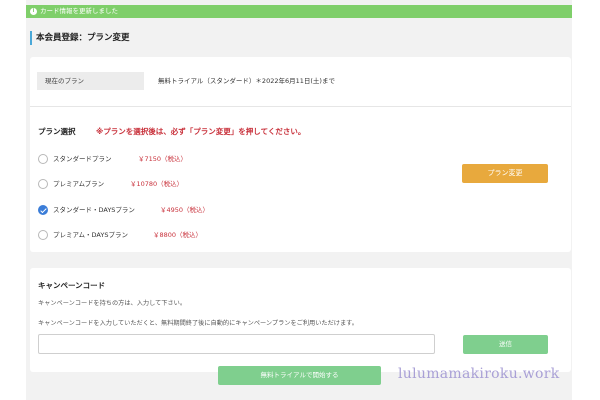  Describe the element at coordinates (79, 11) in the screenshot. I see `alert-message: カード情報を更新しました` at that location.